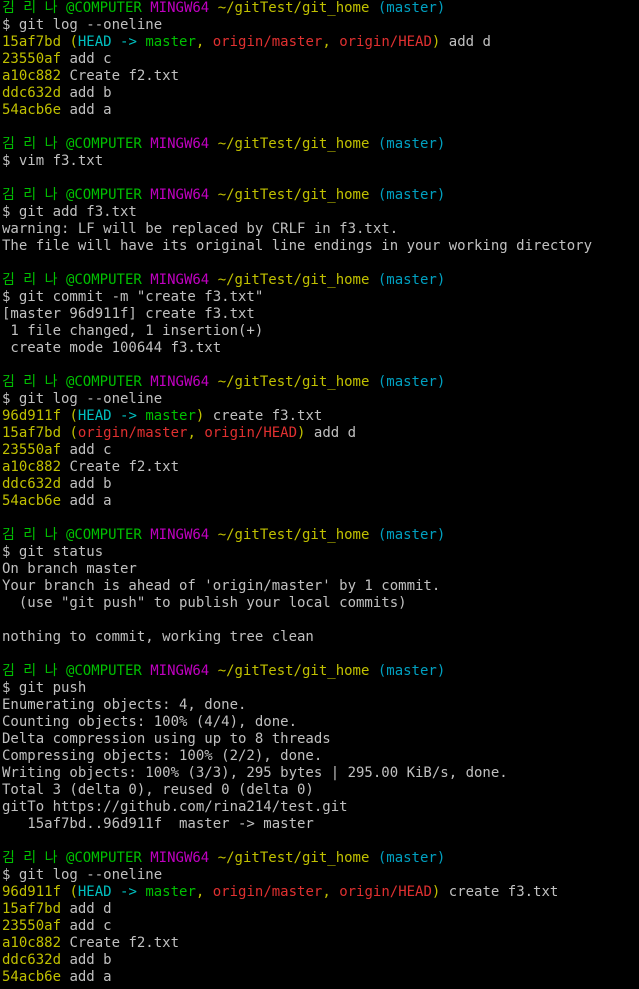 The image size is (639, 989). I want to click on log-line: 15af7bd add d, so click(319, 909).